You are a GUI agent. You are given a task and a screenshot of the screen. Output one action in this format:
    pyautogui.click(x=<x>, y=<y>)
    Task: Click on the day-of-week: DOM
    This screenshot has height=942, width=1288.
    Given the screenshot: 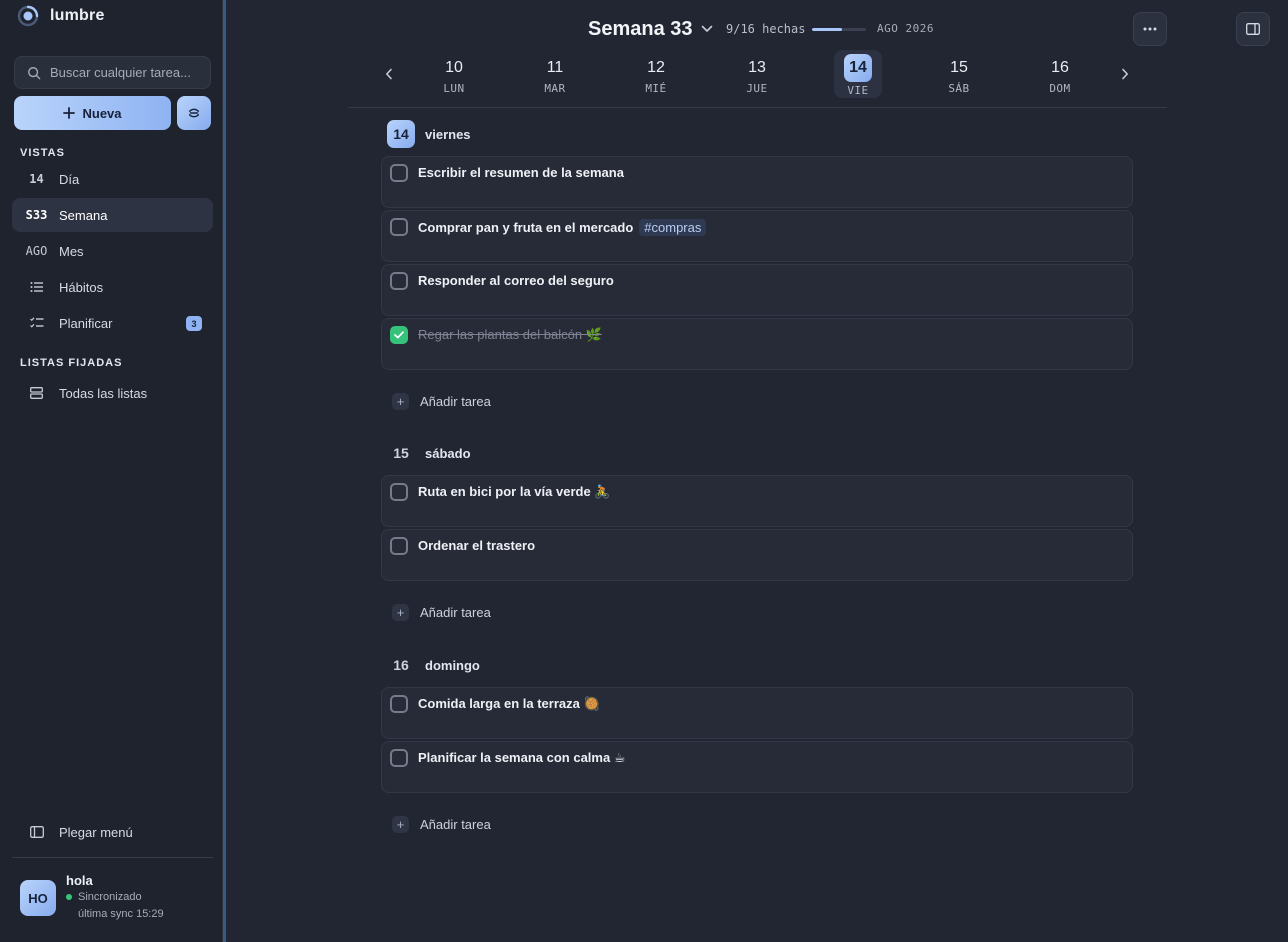 What is the action you would take?
    pyautogui.click(x=1060, y=88)
    